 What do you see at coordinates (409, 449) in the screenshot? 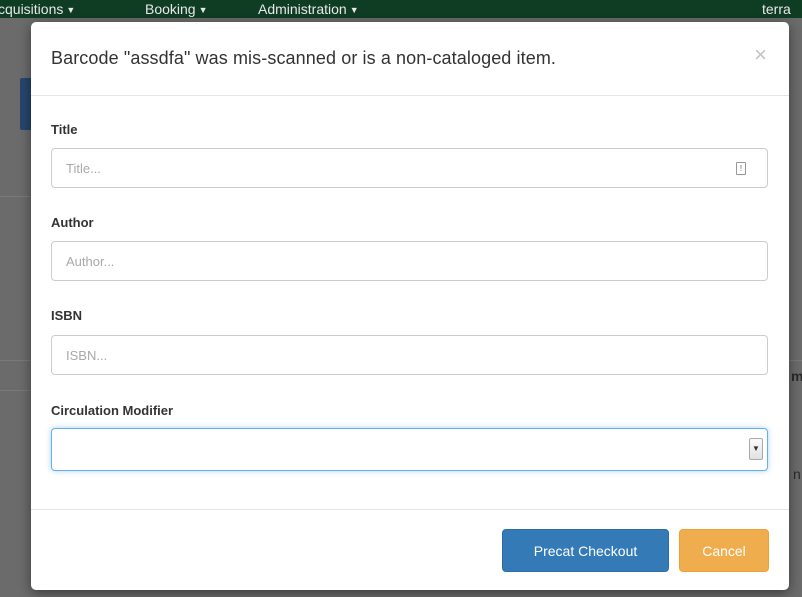
I see `circ-modifier-select: ▼` at bounding box center [409, 449].